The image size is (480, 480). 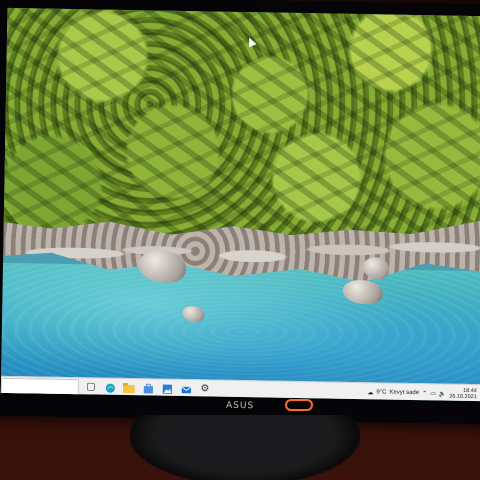 I want to click on taskbar-clock: 18:44 26.10.2021, so click(x=463, y=394).